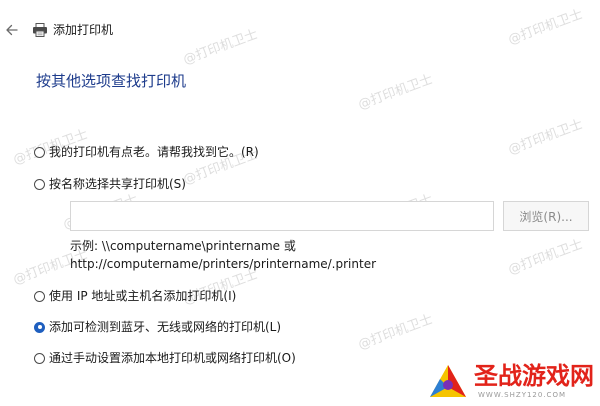  Describe the element at coordinates (448, 381) in the screenshot. I see `logo-mark-icon` at that location.